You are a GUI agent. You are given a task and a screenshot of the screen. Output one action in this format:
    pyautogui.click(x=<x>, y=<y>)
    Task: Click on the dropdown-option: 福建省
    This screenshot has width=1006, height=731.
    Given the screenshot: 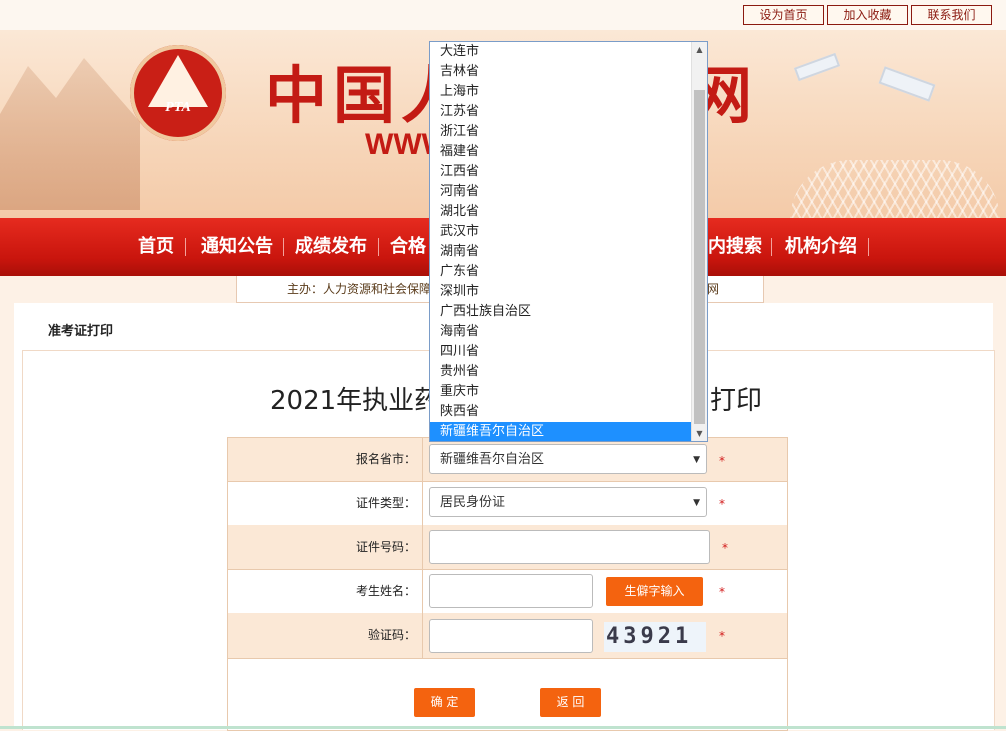 What is the action you would take?
    pyautogui.click(x=561, y=152)
    